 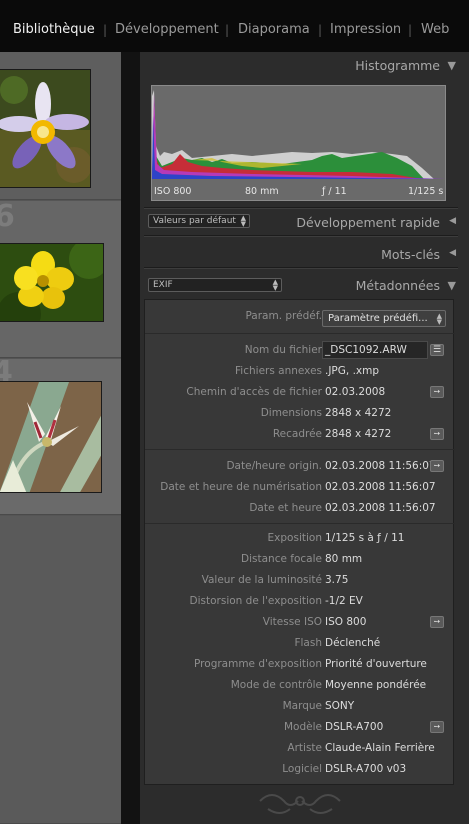 I want to click on metadata-row-software: Logiciel DSLR-A700 v03, so click(x=344, y=769).